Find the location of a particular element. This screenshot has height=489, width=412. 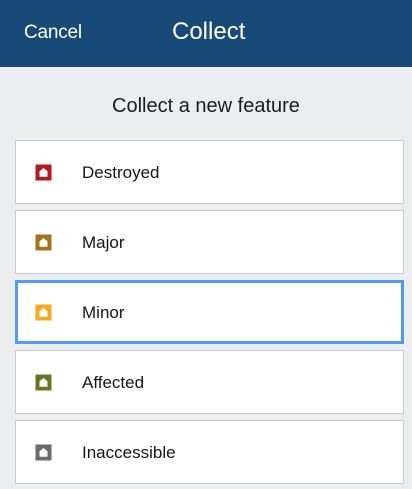

feature-type-label: Major is located at coordinates (103, 242).